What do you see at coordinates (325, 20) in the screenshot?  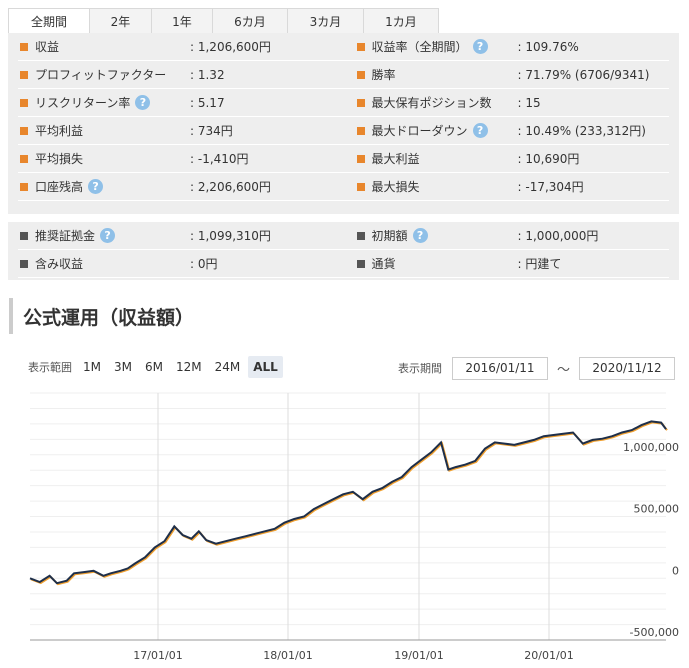 I see `tab-3-months: 3カ月` at bounding box center [325, 20].